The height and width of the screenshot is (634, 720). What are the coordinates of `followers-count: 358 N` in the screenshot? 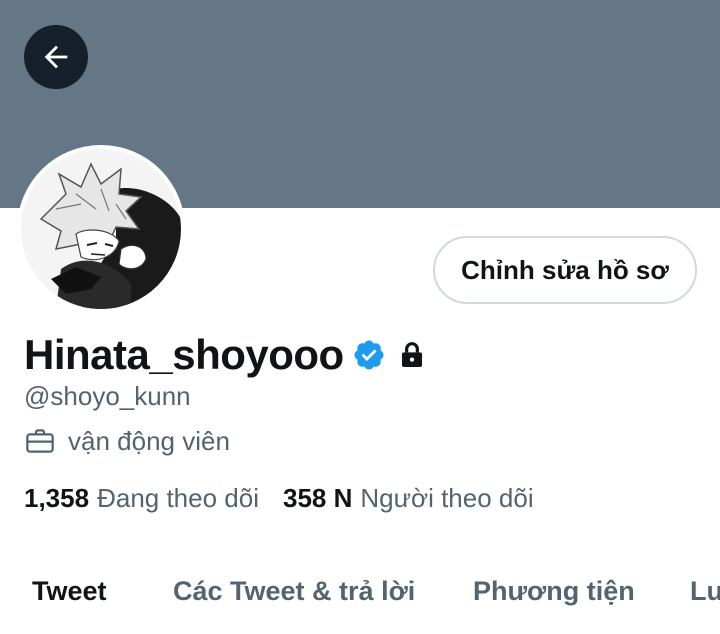 It's located at (317, 497).